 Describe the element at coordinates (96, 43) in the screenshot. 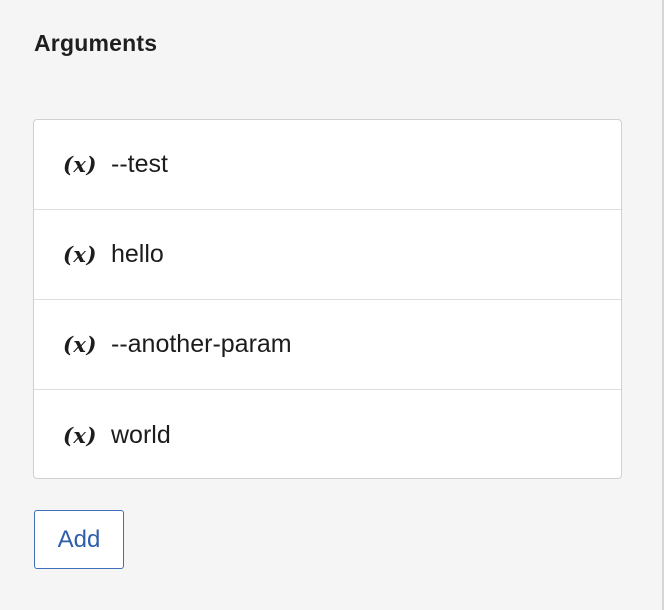

I see `section-title: Arguments` at that location.